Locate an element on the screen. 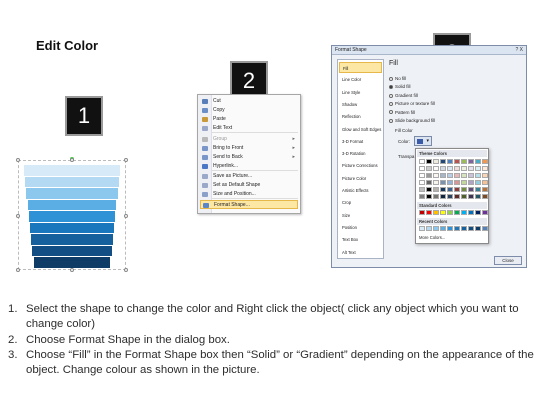 The image size is (560, 420). category-item: Crop is located at coordinates (360, 202).